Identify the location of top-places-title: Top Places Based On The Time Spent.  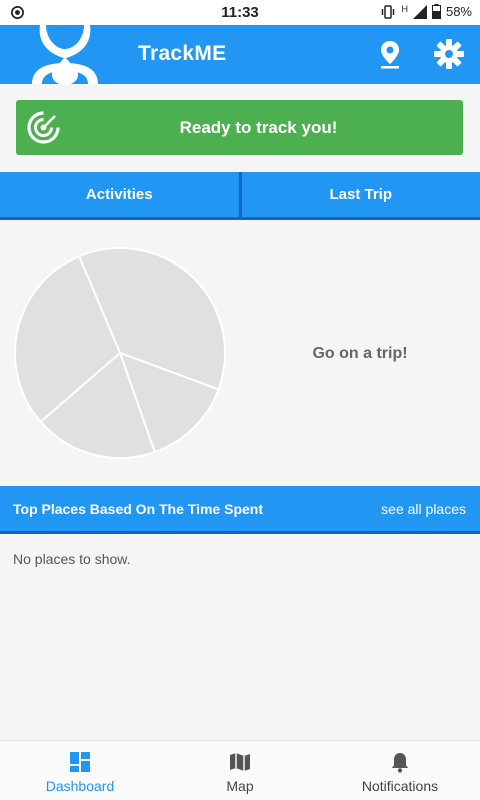
(138, 509).